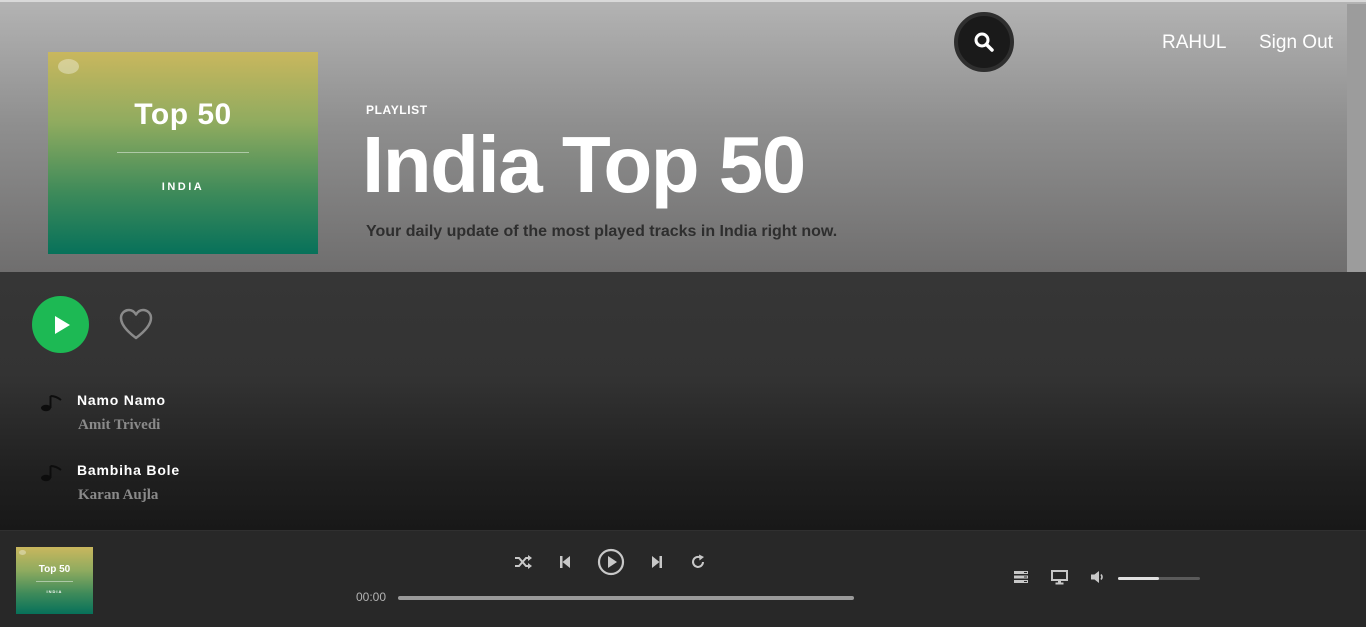 The width and height of the screenshot is (1366, 627). What do you see at coordinates (1194, 43) in the screenshot?
I see `user-name-link: RAHUL` at bounding box center [1194, 43].